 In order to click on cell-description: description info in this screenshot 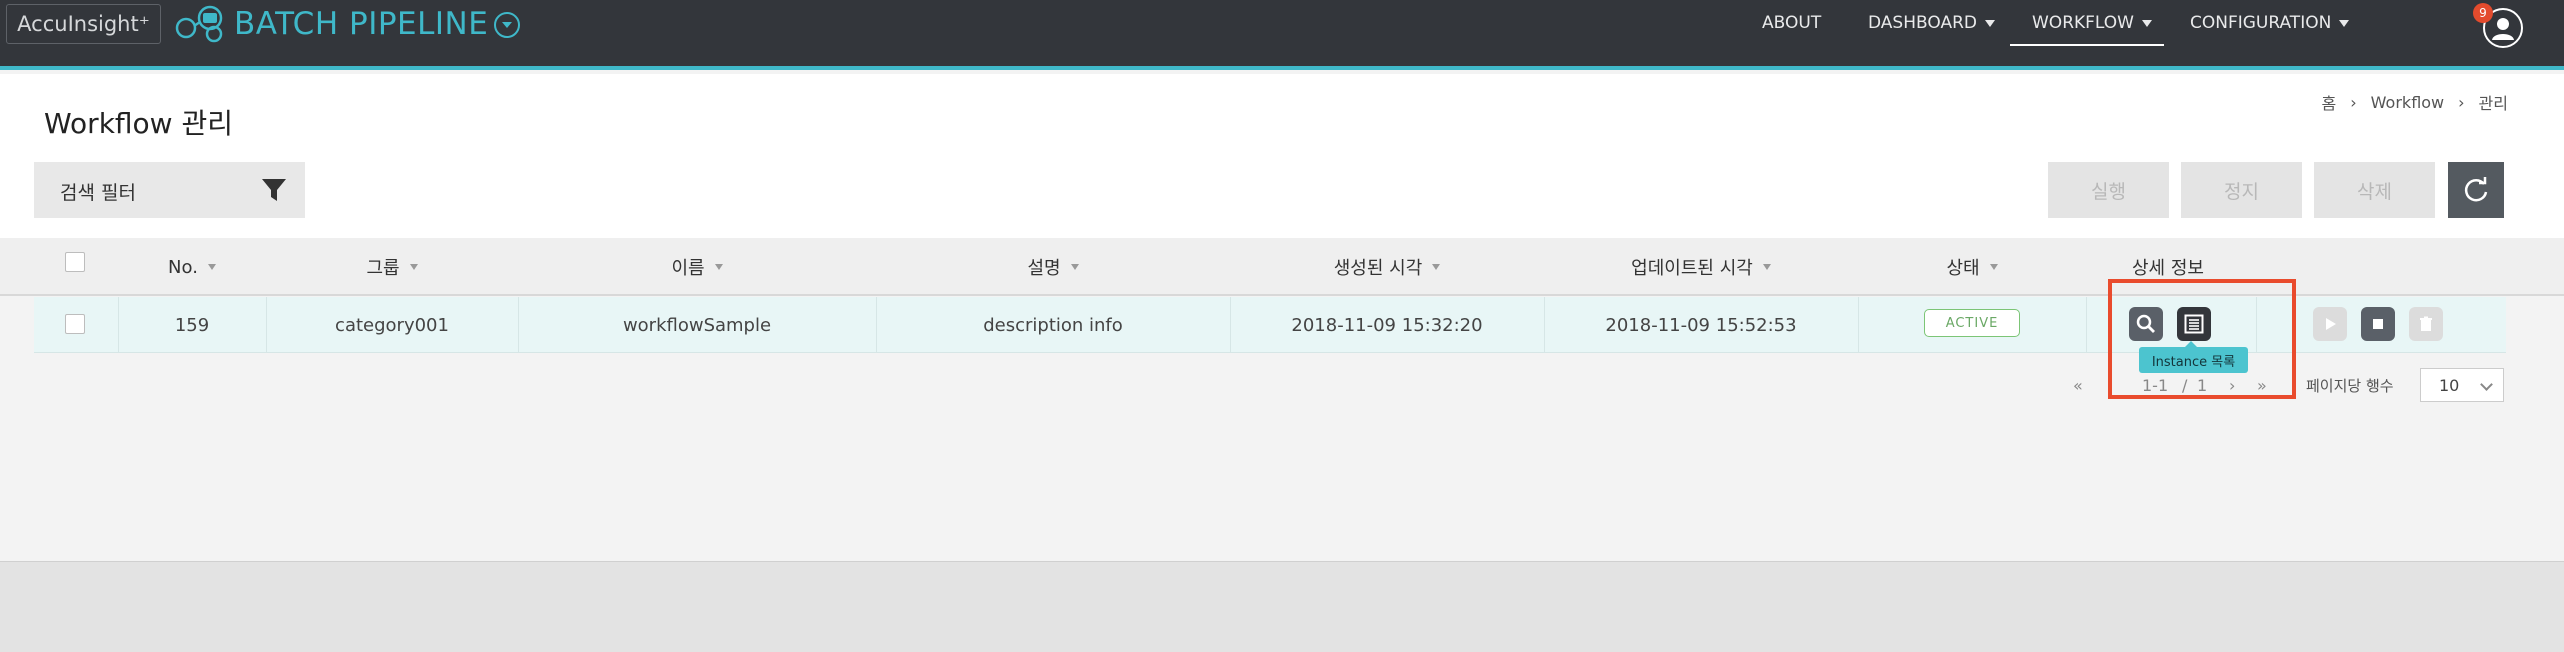, I will do `click(1053, 325)`.